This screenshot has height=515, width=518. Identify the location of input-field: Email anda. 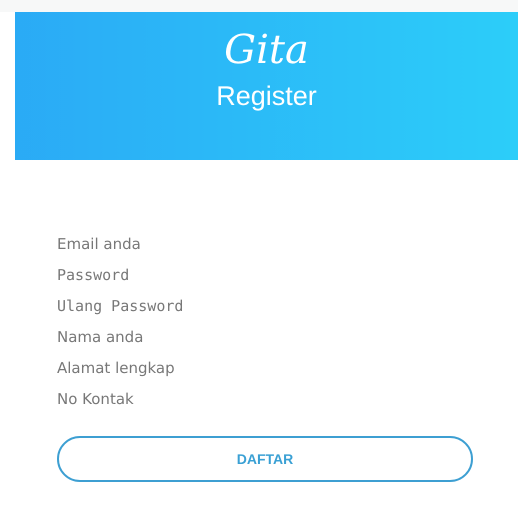
(187, 243).